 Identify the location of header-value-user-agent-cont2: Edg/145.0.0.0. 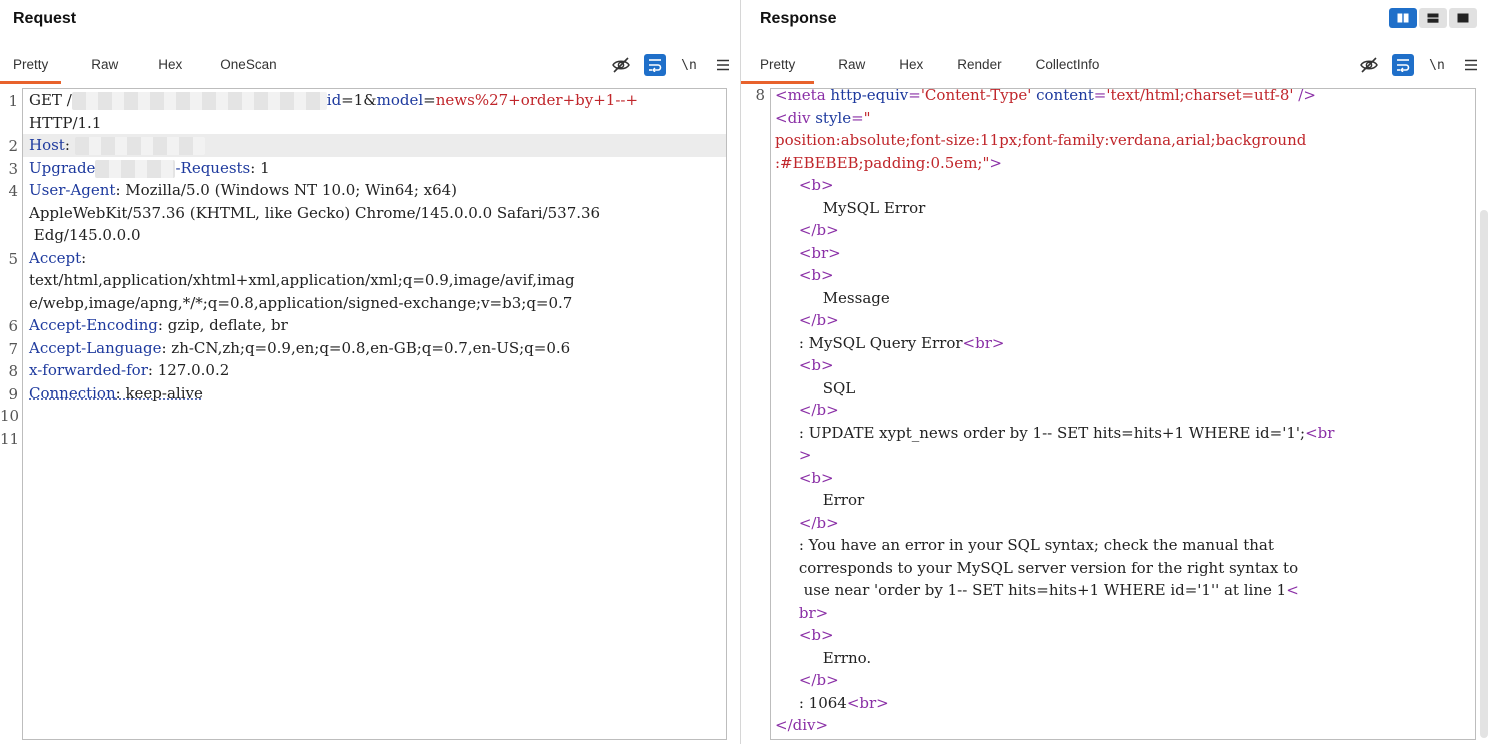
(85, 235).